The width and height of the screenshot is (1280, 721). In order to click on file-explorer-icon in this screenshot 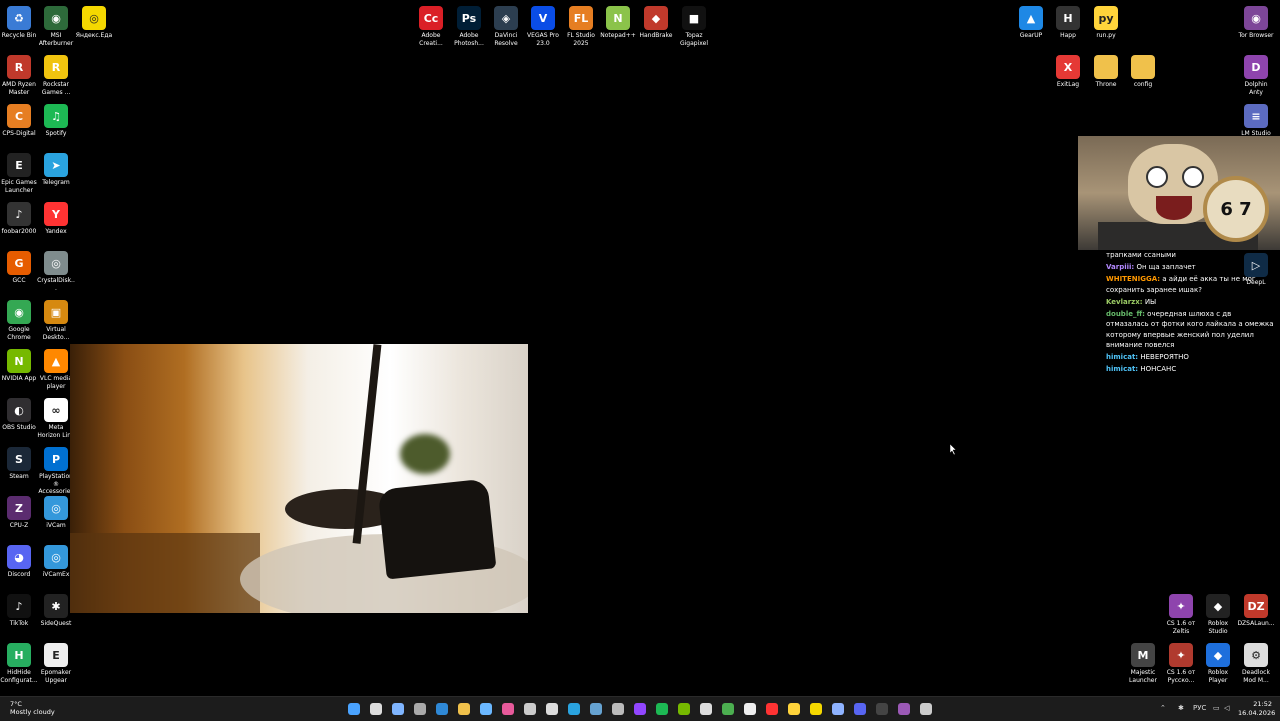, I will do `click(464, 709)`.